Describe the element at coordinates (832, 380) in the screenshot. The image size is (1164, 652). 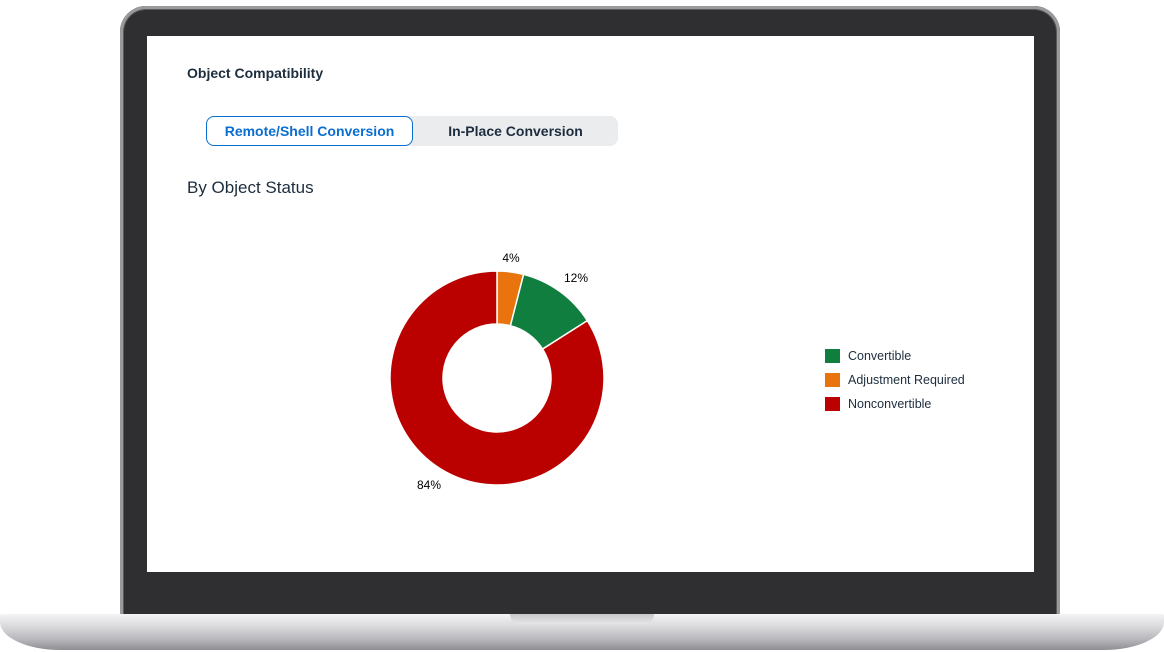
I see `legend-swatch-adjustment-required` at that location.